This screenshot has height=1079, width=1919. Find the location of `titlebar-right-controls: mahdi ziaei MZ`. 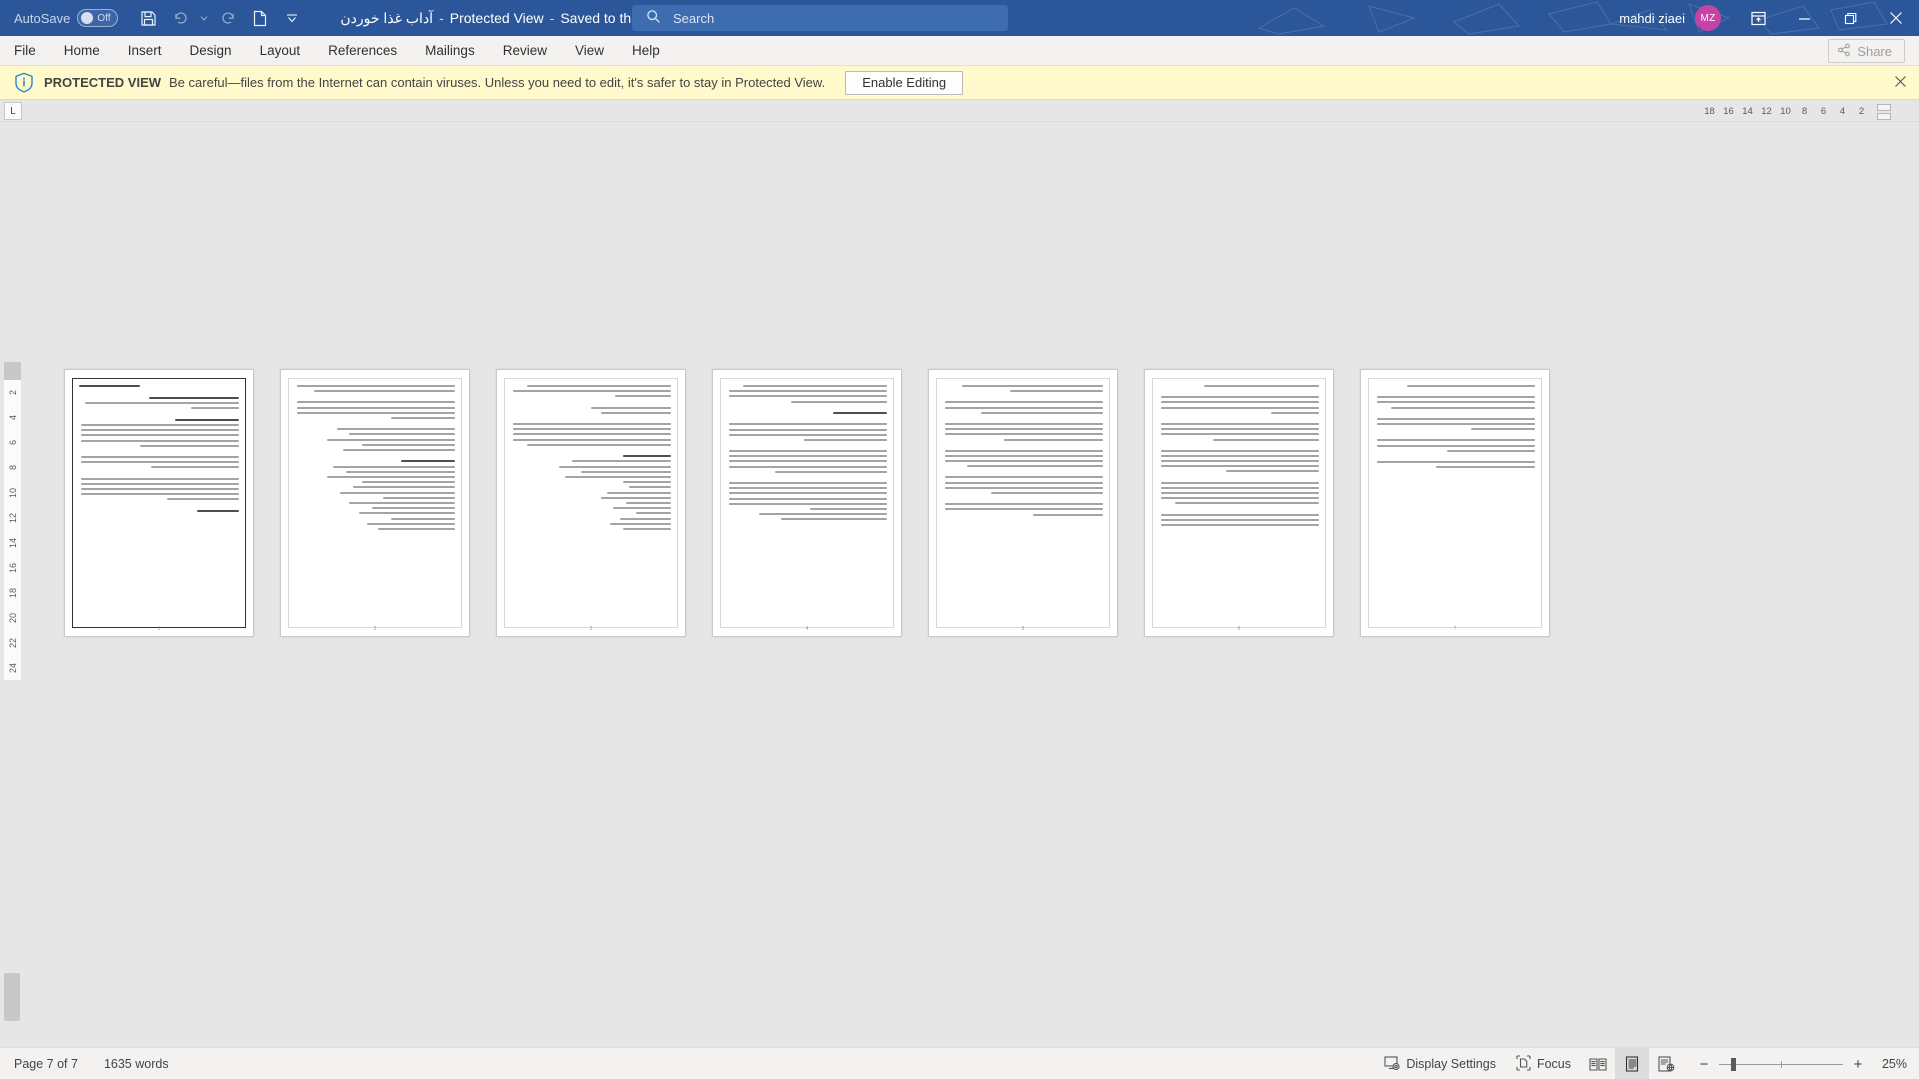

titlebar-right-controls: mahdi ziaei MZ is located at coordinates (1769, 18).